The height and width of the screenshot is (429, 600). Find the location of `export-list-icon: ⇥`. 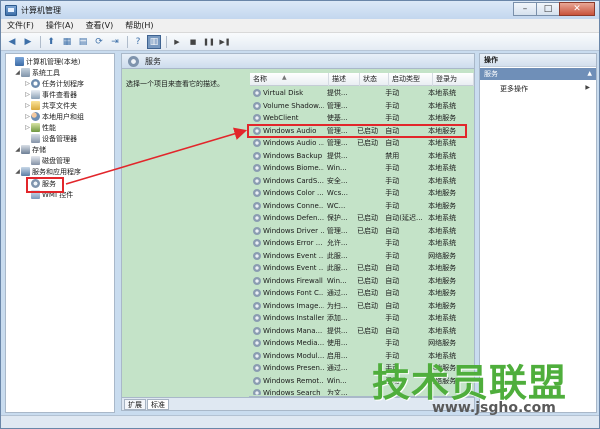

export-list-icon: ⇥ is located at coordinates (115, 42).